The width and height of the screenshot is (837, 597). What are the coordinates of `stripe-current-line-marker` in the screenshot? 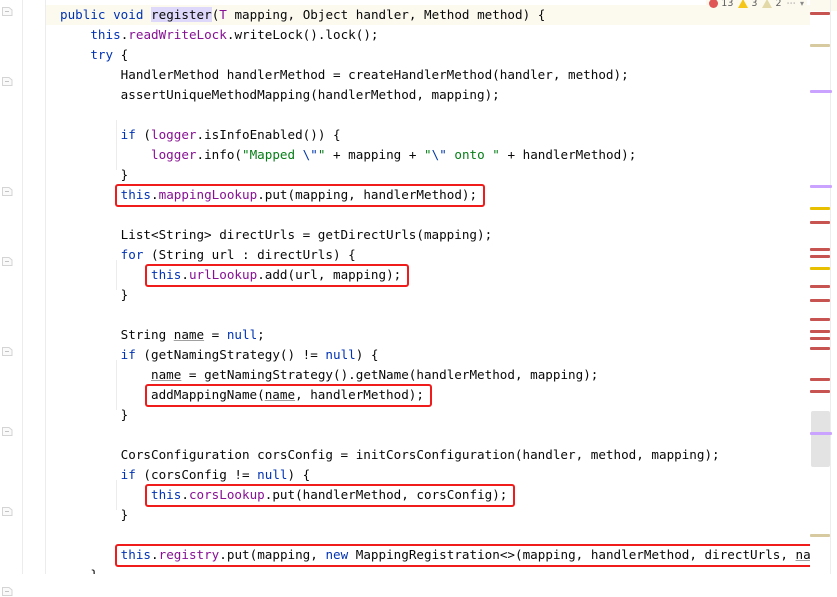 It's located at (823, 5).